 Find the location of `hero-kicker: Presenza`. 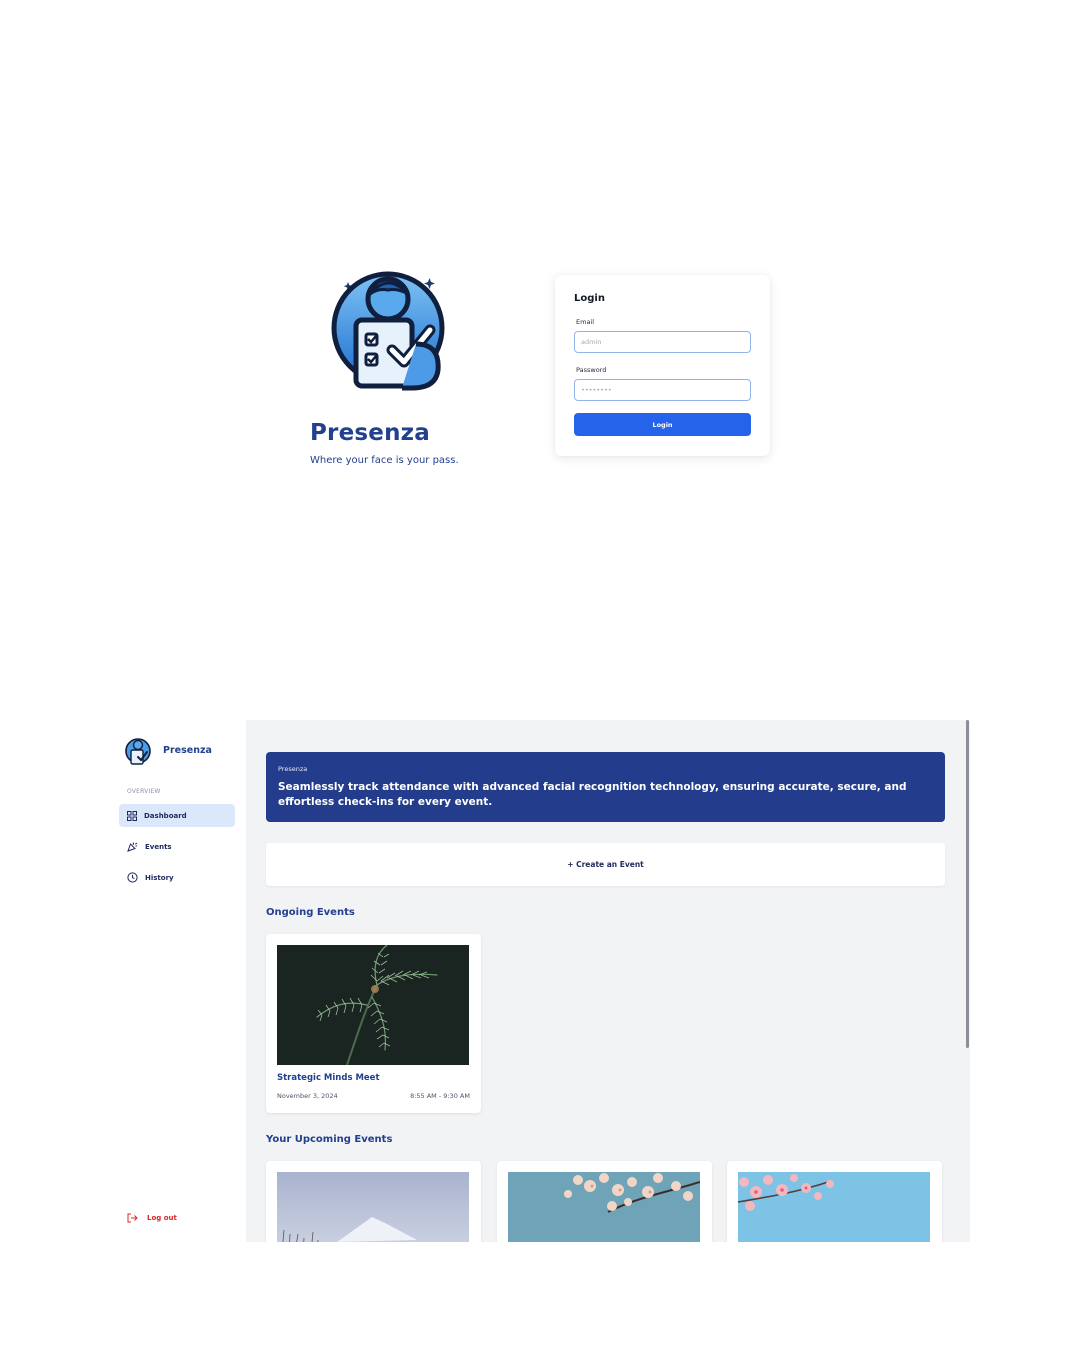

hero-kicker: Presenza is located at coordinates (293, 769).